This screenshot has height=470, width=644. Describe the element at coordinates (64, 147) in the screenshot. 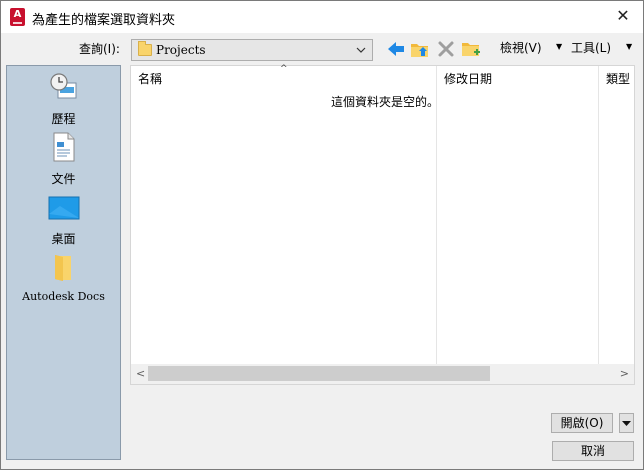

I see `documents-icon` at that location.